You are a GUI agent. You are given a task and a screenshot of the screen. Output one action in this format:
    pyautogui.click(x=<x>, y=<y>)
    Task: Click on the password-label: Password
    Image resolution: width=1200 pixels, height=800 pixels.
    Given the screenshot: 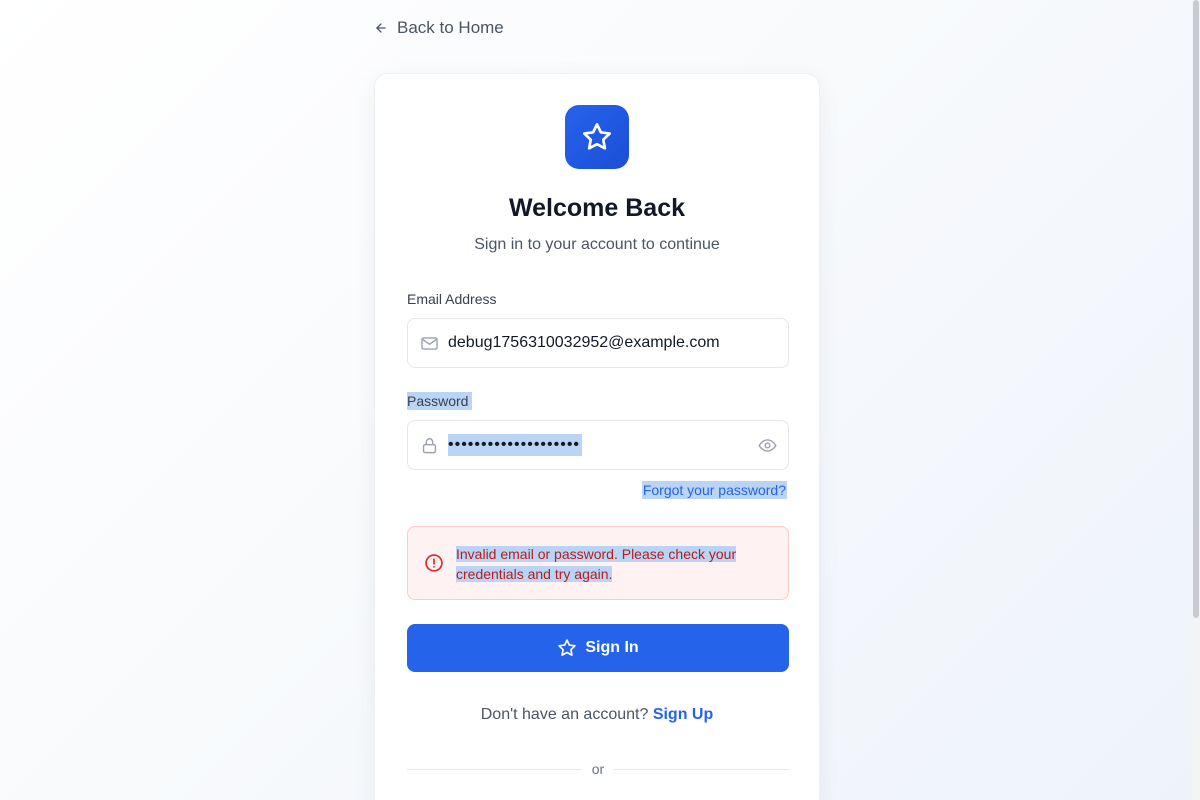 What is the action you would take?
    pyautogui.click(x=440, y=401)
    